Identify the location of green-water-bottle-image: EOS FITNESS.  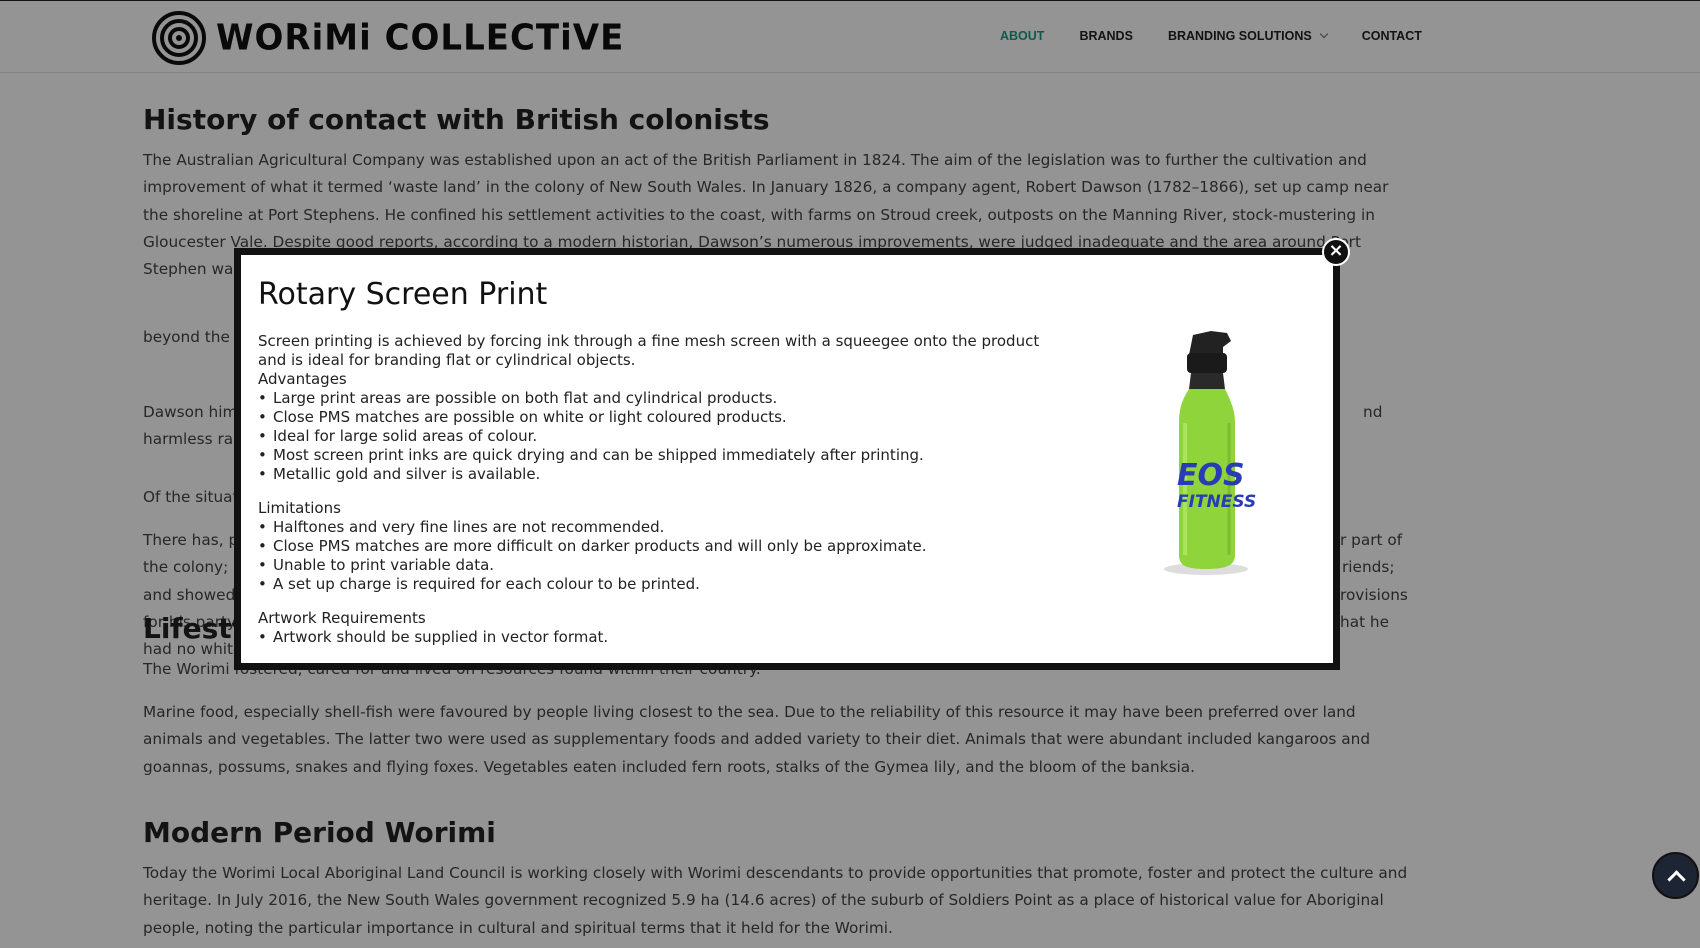
(1210, 453).